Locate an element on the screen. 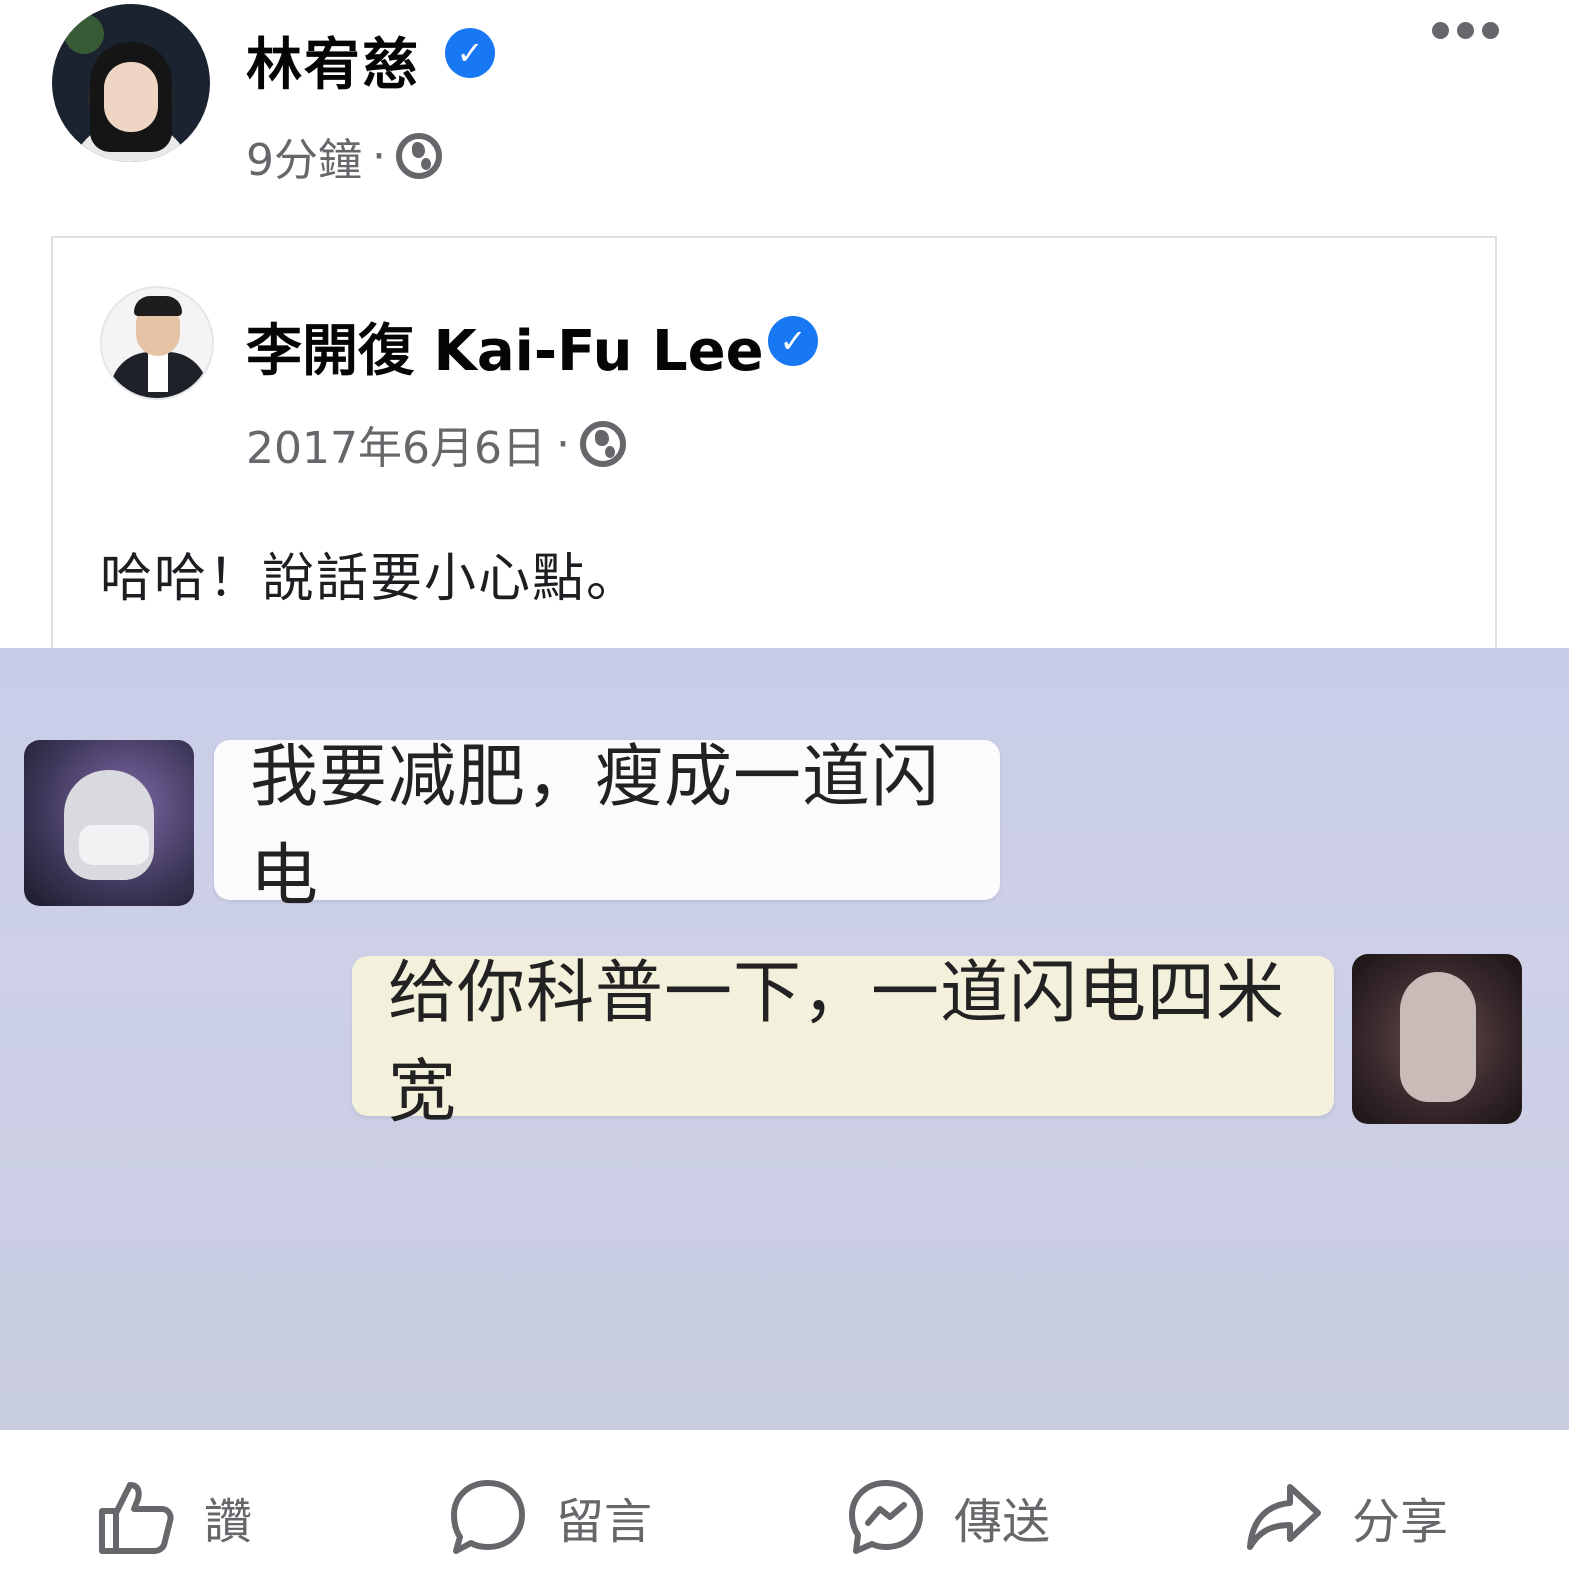  chat-bubble-right: 给你科普一下，一道闪电四米宽 is located at coordinates (843, 1043).